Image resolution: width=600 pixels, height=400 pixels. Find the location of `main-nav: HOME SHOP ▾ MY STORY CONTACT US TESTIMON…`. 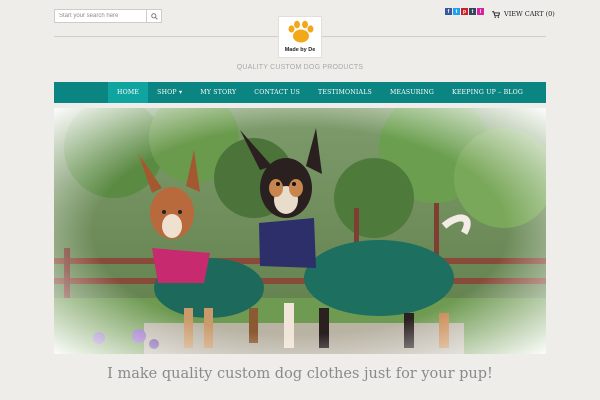

main-nav: HOME SHOP ▾ MY STORY CONTACT US TESTIMON… is located at coordinates (300, 92).